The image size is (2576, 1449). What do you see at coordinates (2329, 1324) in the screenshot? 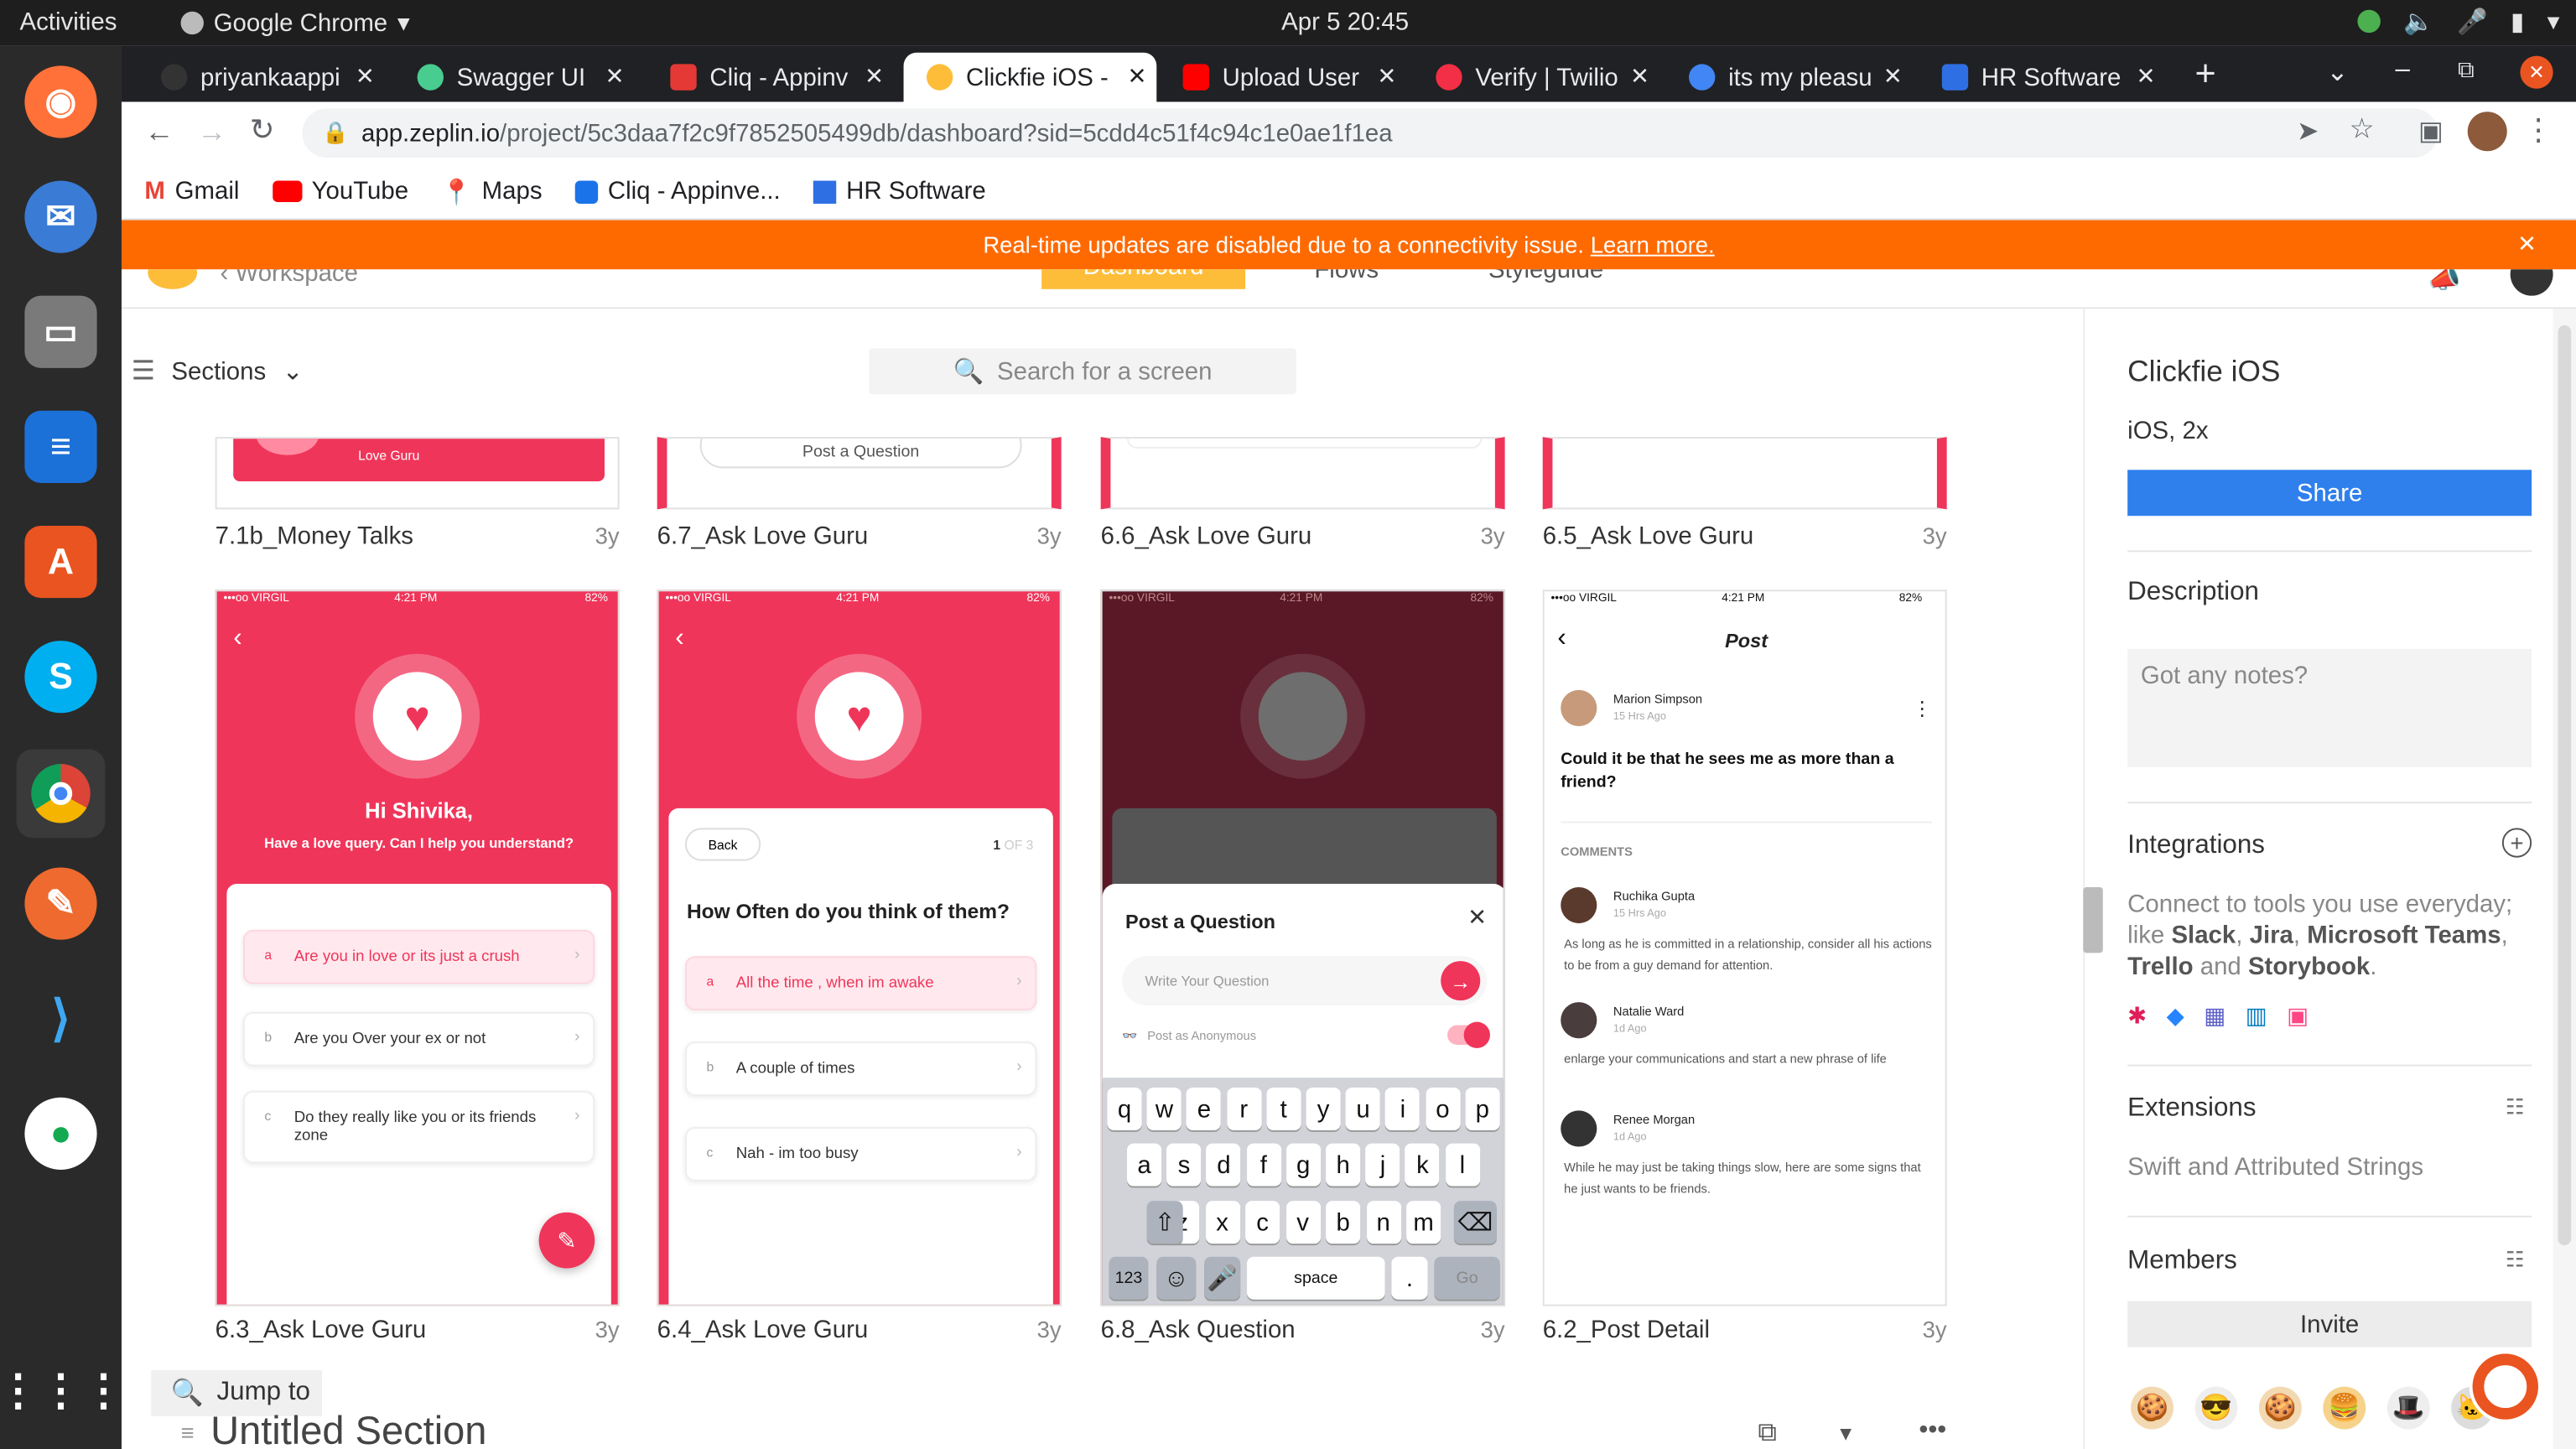
I see `invite-button: Invite` at bounding box center [2329, 1324].